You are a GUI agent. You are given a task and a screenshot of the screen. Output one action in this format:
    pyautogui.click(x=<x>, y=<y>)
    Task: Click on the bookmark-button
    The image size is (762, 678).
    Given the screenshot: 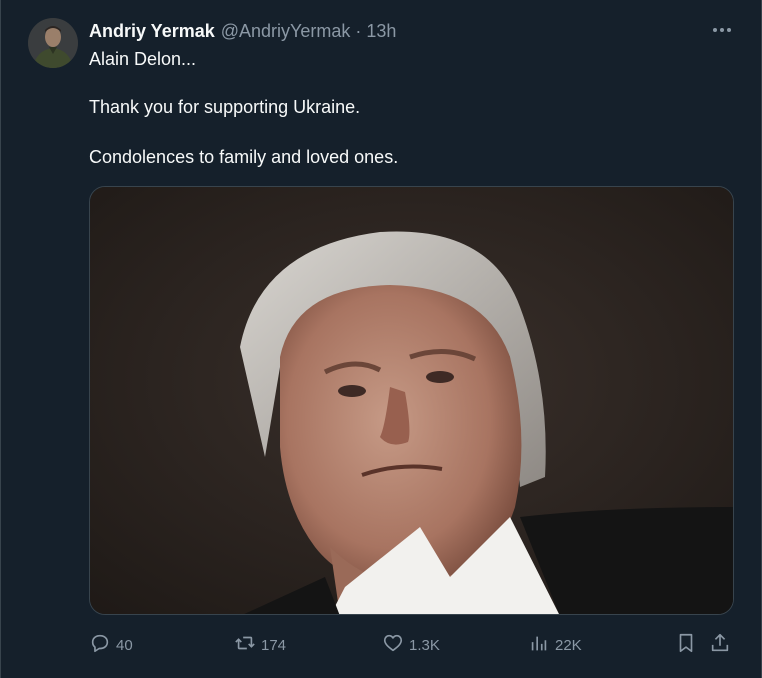 What is the action you would take?
    pyautogui.click(x=686, y=645)
    